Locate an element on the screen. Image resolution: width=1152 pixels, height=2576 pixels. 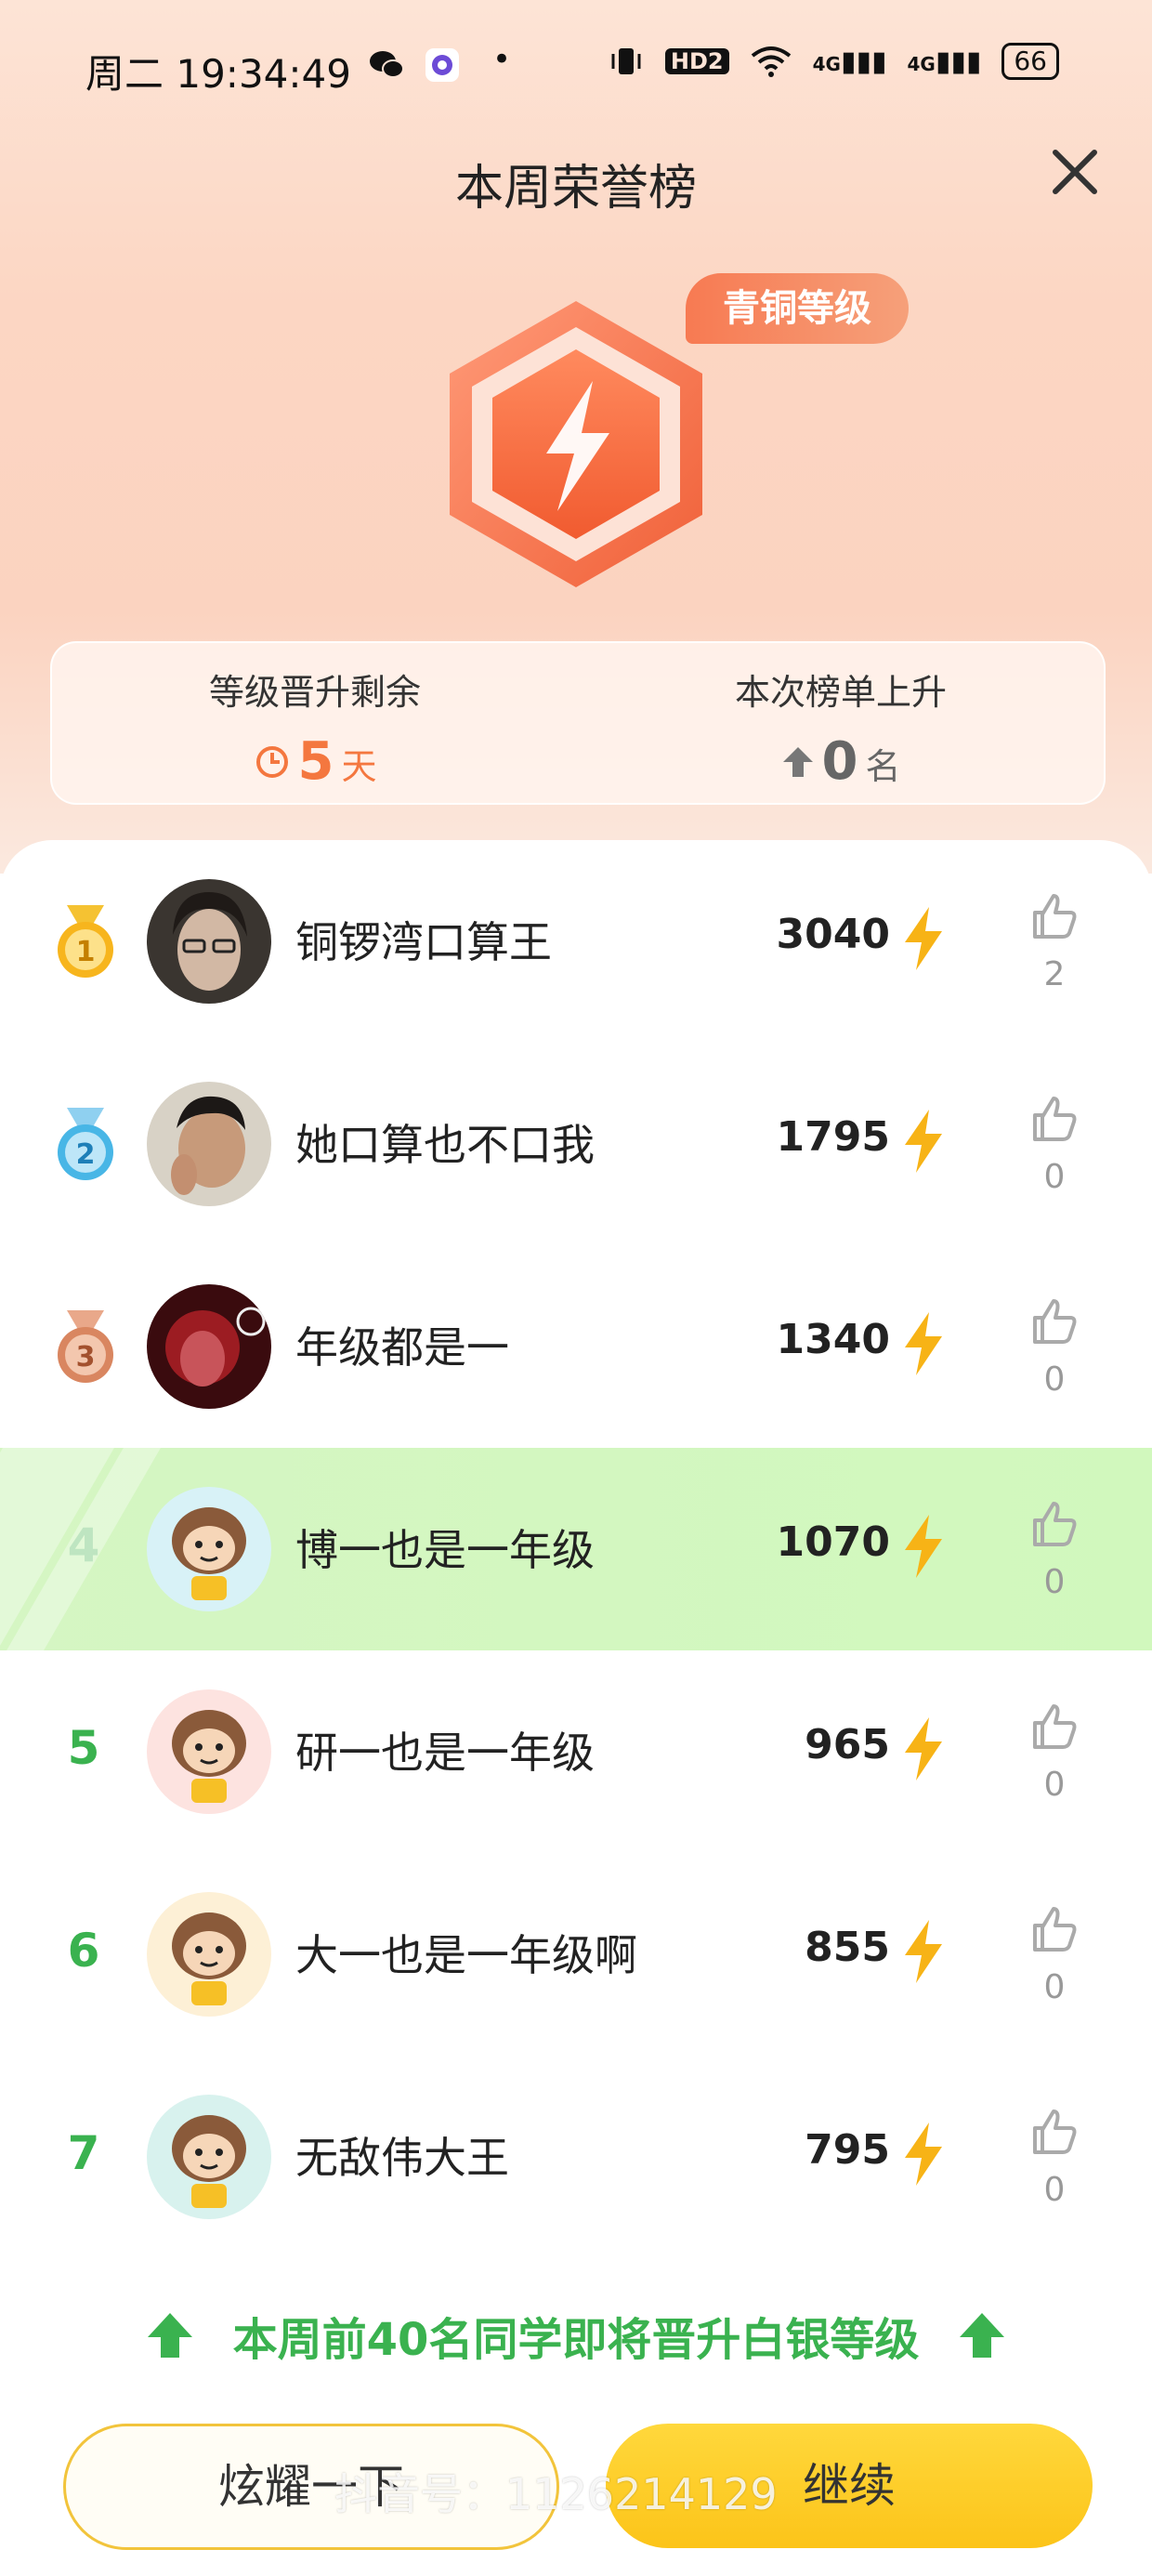
leaderboard-row-current-user: 4 博一也是一年级 1070 0 is located at coordinates (576, 1549).